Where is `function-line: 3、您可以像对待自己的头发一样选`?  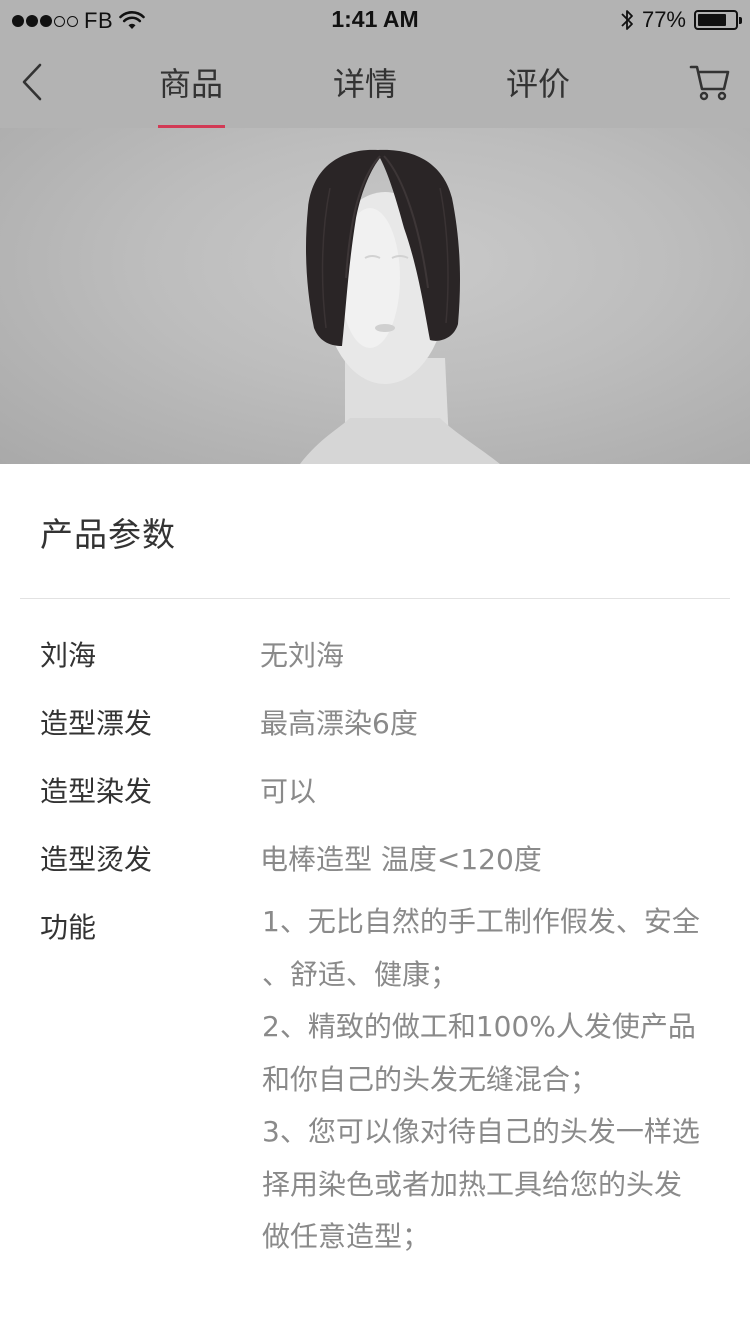 function-line: 3、您可以像对待自己的头发一样选 is located at coordinates (481, 1131).